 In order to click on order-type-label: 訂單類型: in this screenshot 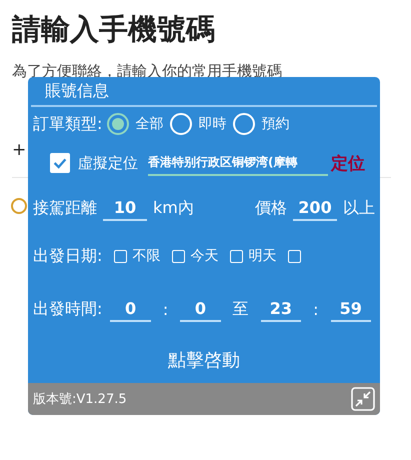, I will do `click(67, 124)`.